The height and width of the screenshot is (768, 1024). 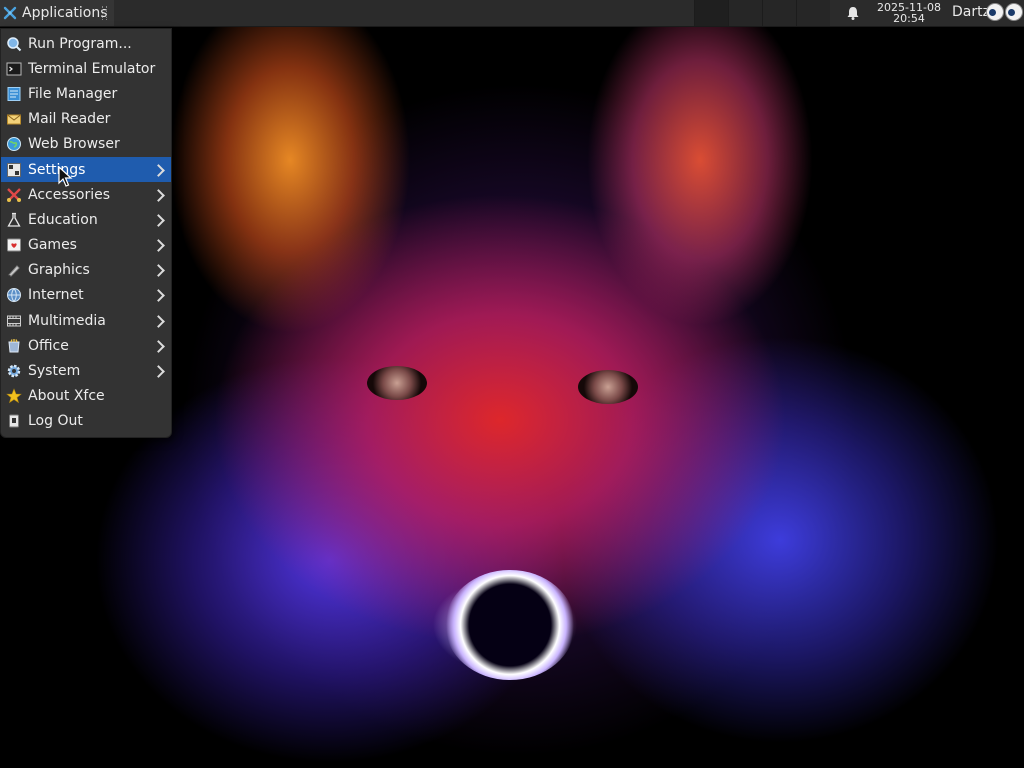 I want to click on menu-item-accessories: Accessories, so click(x=86, y=194).